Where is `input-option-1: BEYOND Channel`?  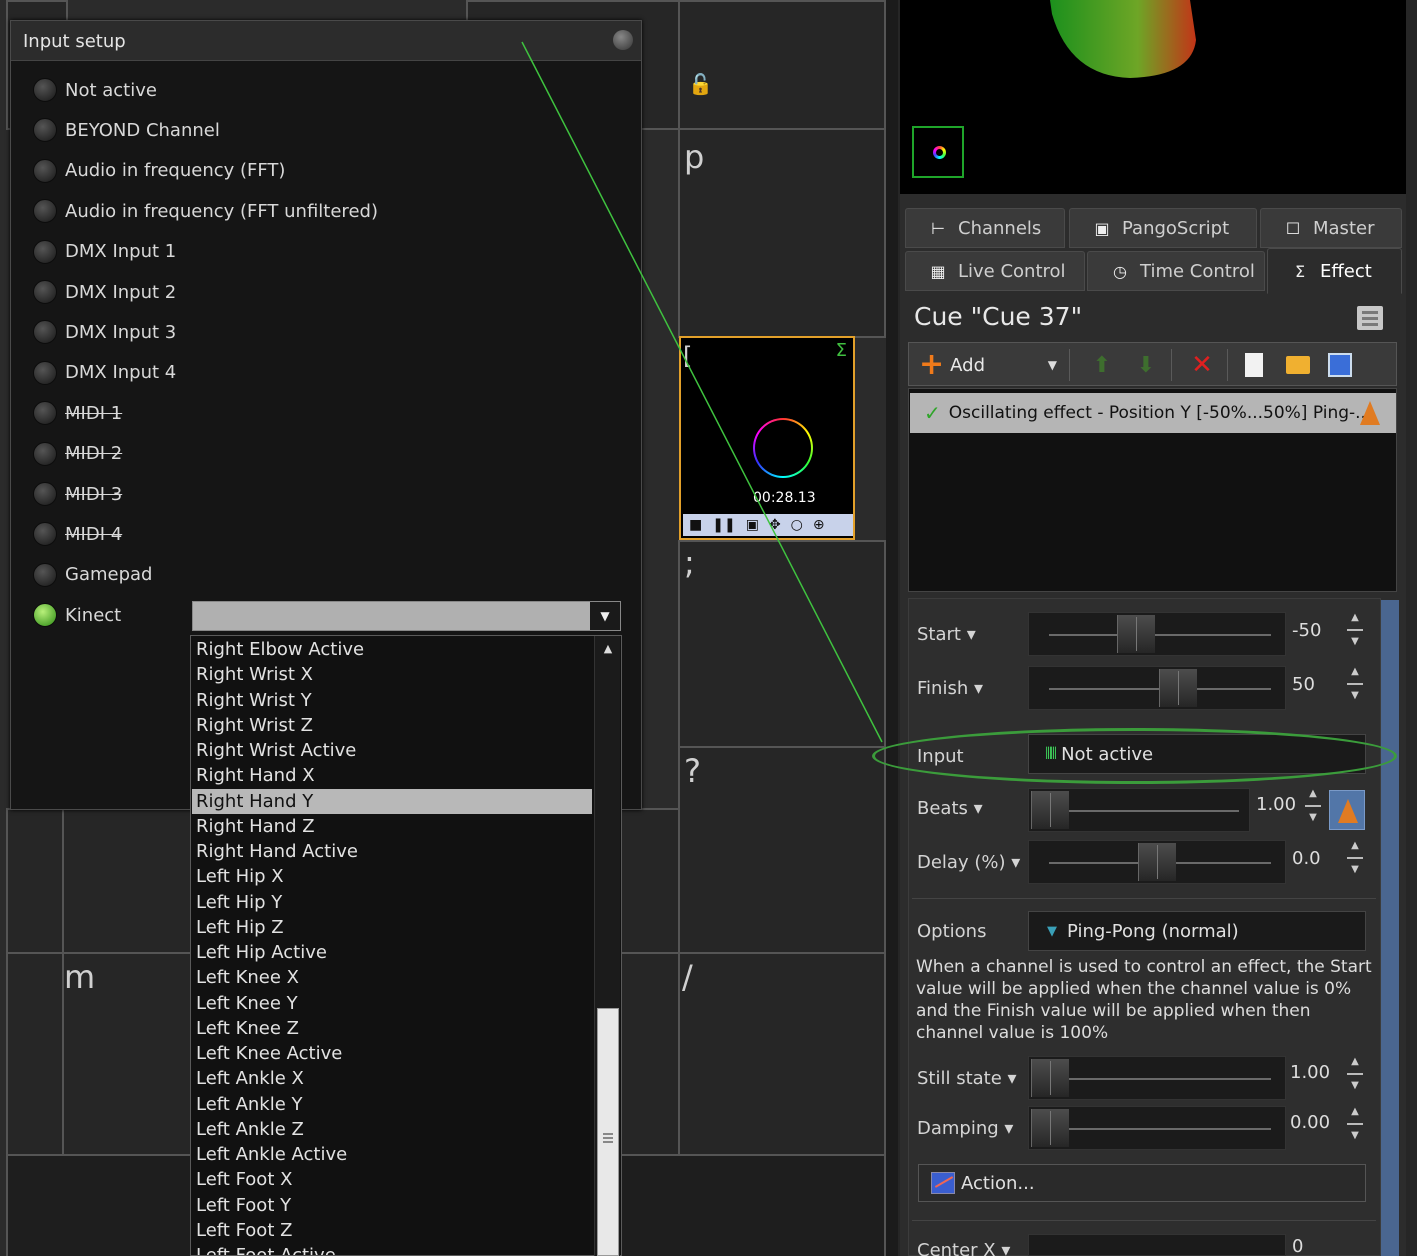
input-option-1: BEYOND Channel is located at coordinates (126, 130).